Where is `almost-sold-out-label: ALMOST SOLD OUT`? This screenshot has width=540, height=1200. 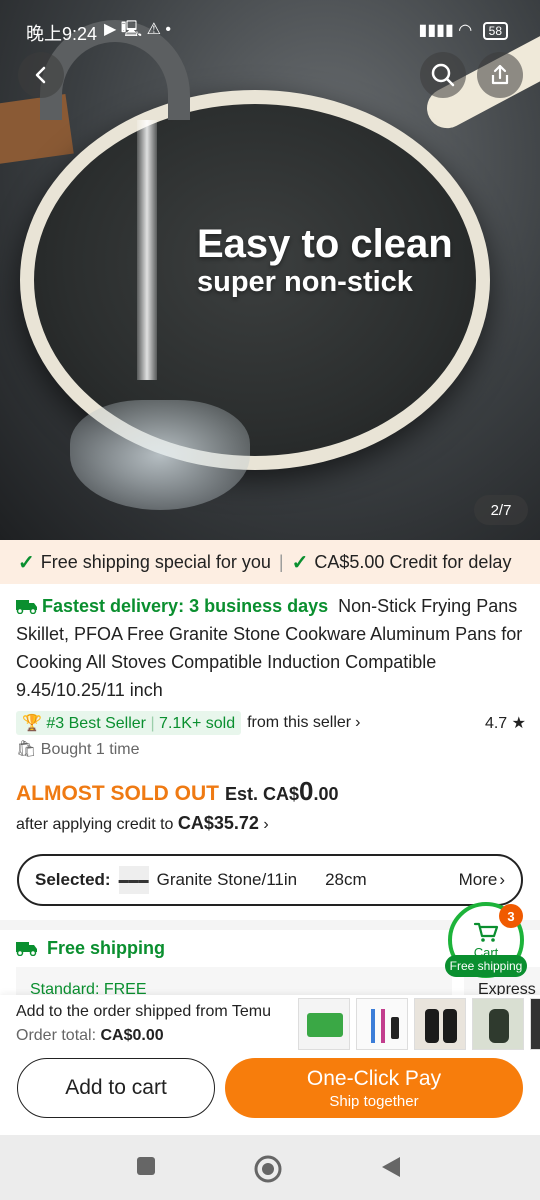
almost-sold-out-label: ALMOST SOLD OUT is located at coordinates (117, 793).